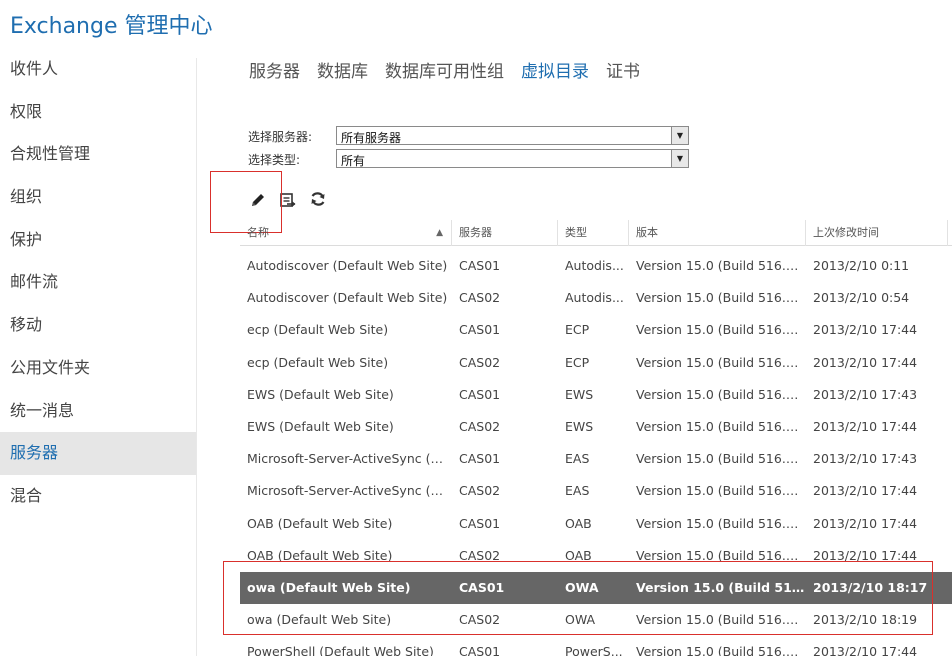 The height and width of the screenshot is (656, 952). I want to click on sidebar-item-hybrid: 混合, so click(98, 496).